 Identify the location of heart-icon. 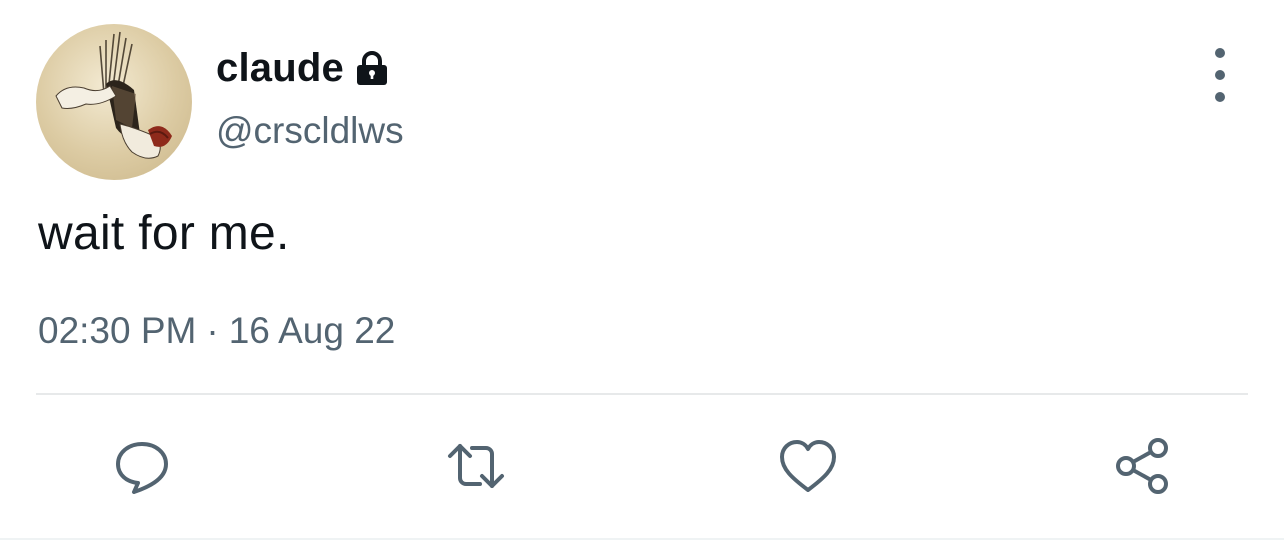
(808, 466).